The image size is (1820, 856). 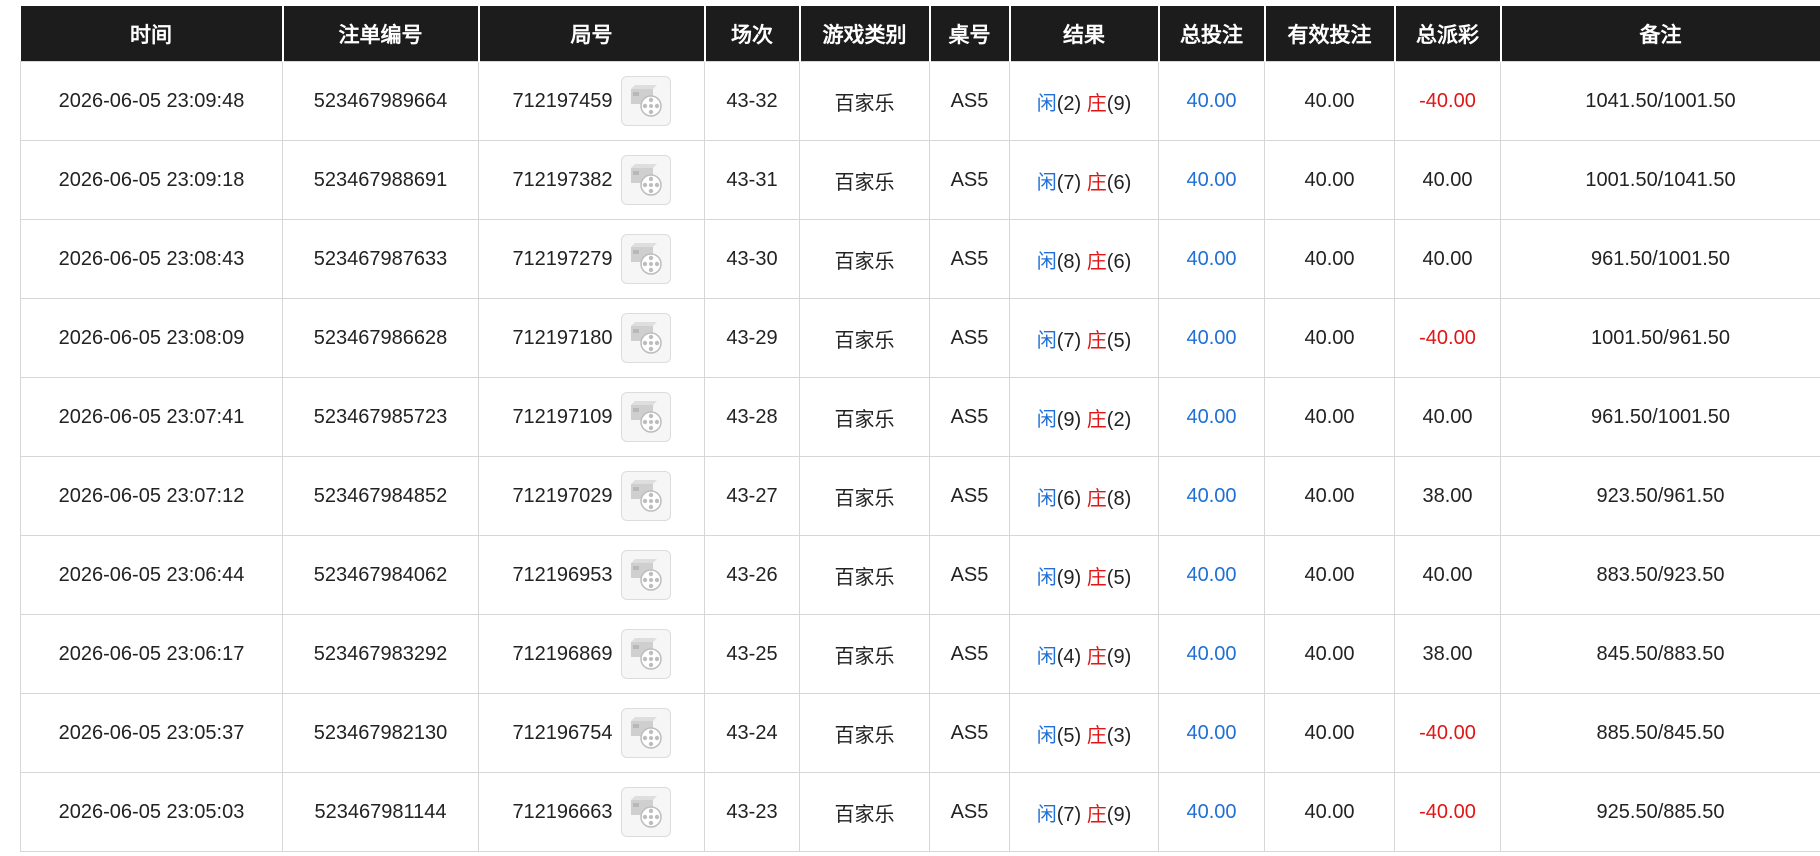 I want to click on cell-round-no: 712197459, so click(x=591, y=101).